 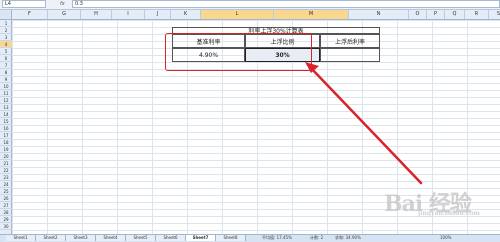 What do you see at coordinates (286, 4) in the screenshot?
I see `formula-input: 0.3` at bounding box center [286, 4].